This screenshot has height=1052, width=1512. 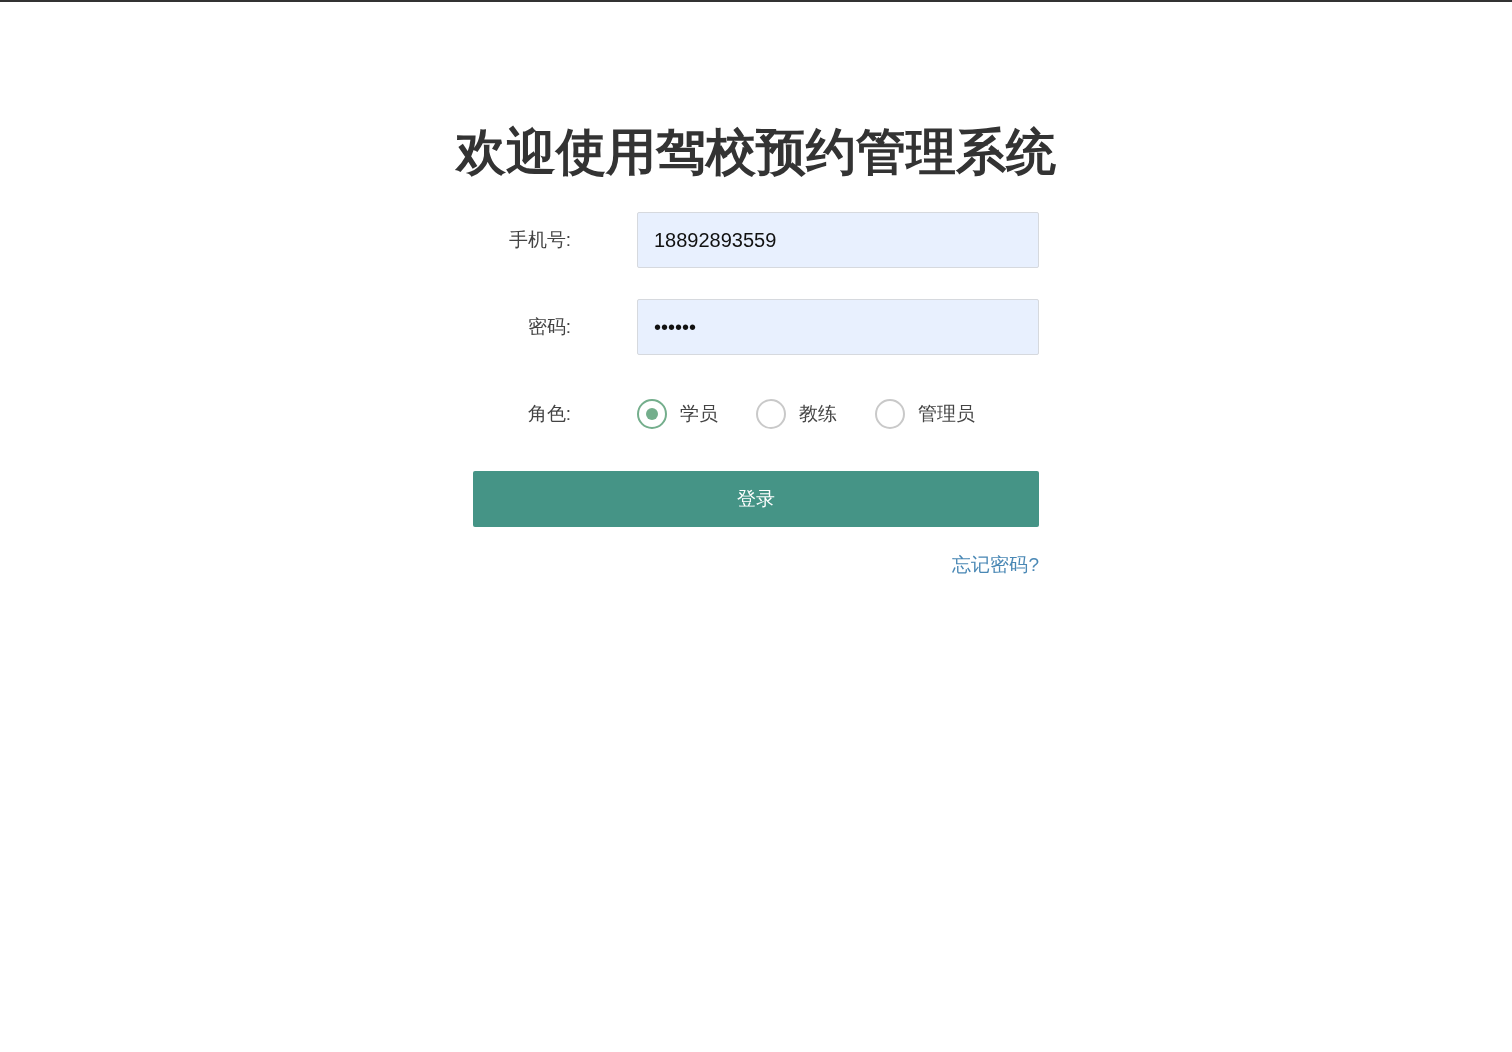 What do you see at coordinates (946, 414) in the screenshot?
I see `radio-label: 管理员` at bounding box center [946, 414].